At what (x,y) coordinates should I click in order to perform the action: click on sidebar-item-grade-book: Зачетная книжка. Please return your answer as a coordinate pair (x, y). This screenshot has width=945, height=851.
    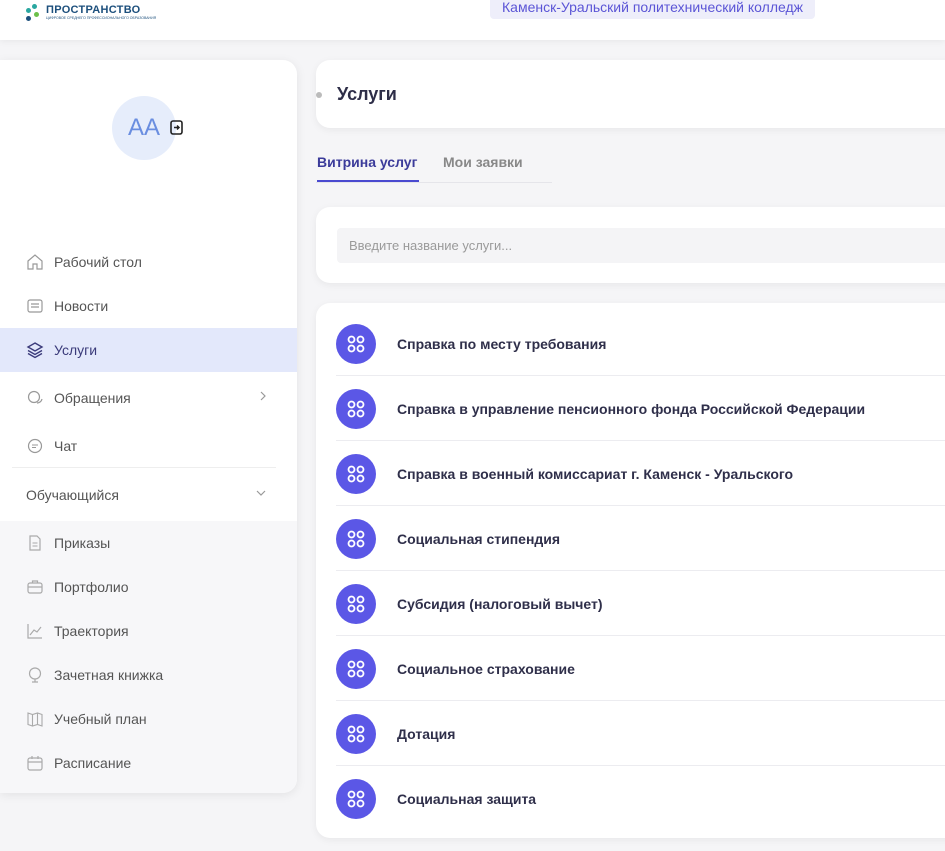
    Looking at the image, I should click on (148, 675).